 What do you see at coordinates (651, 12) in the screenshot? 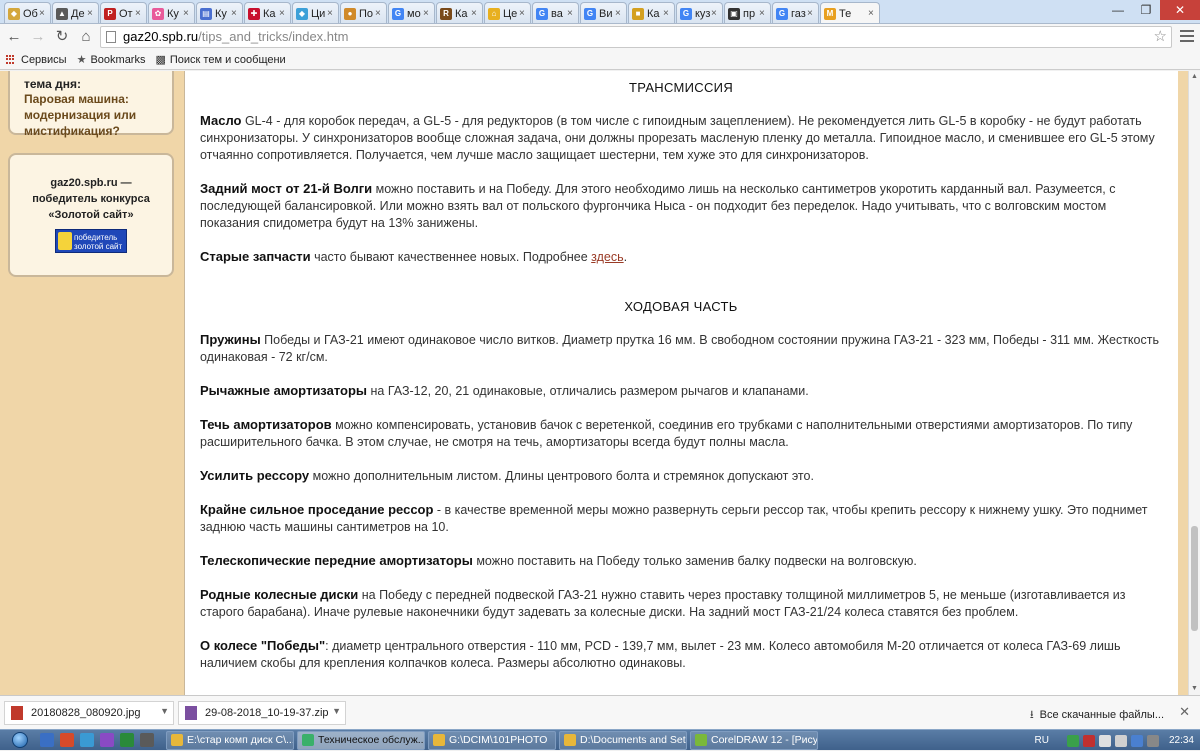
I see `browser-tab: ■ Ка ×` at bounding box center [651, 12].